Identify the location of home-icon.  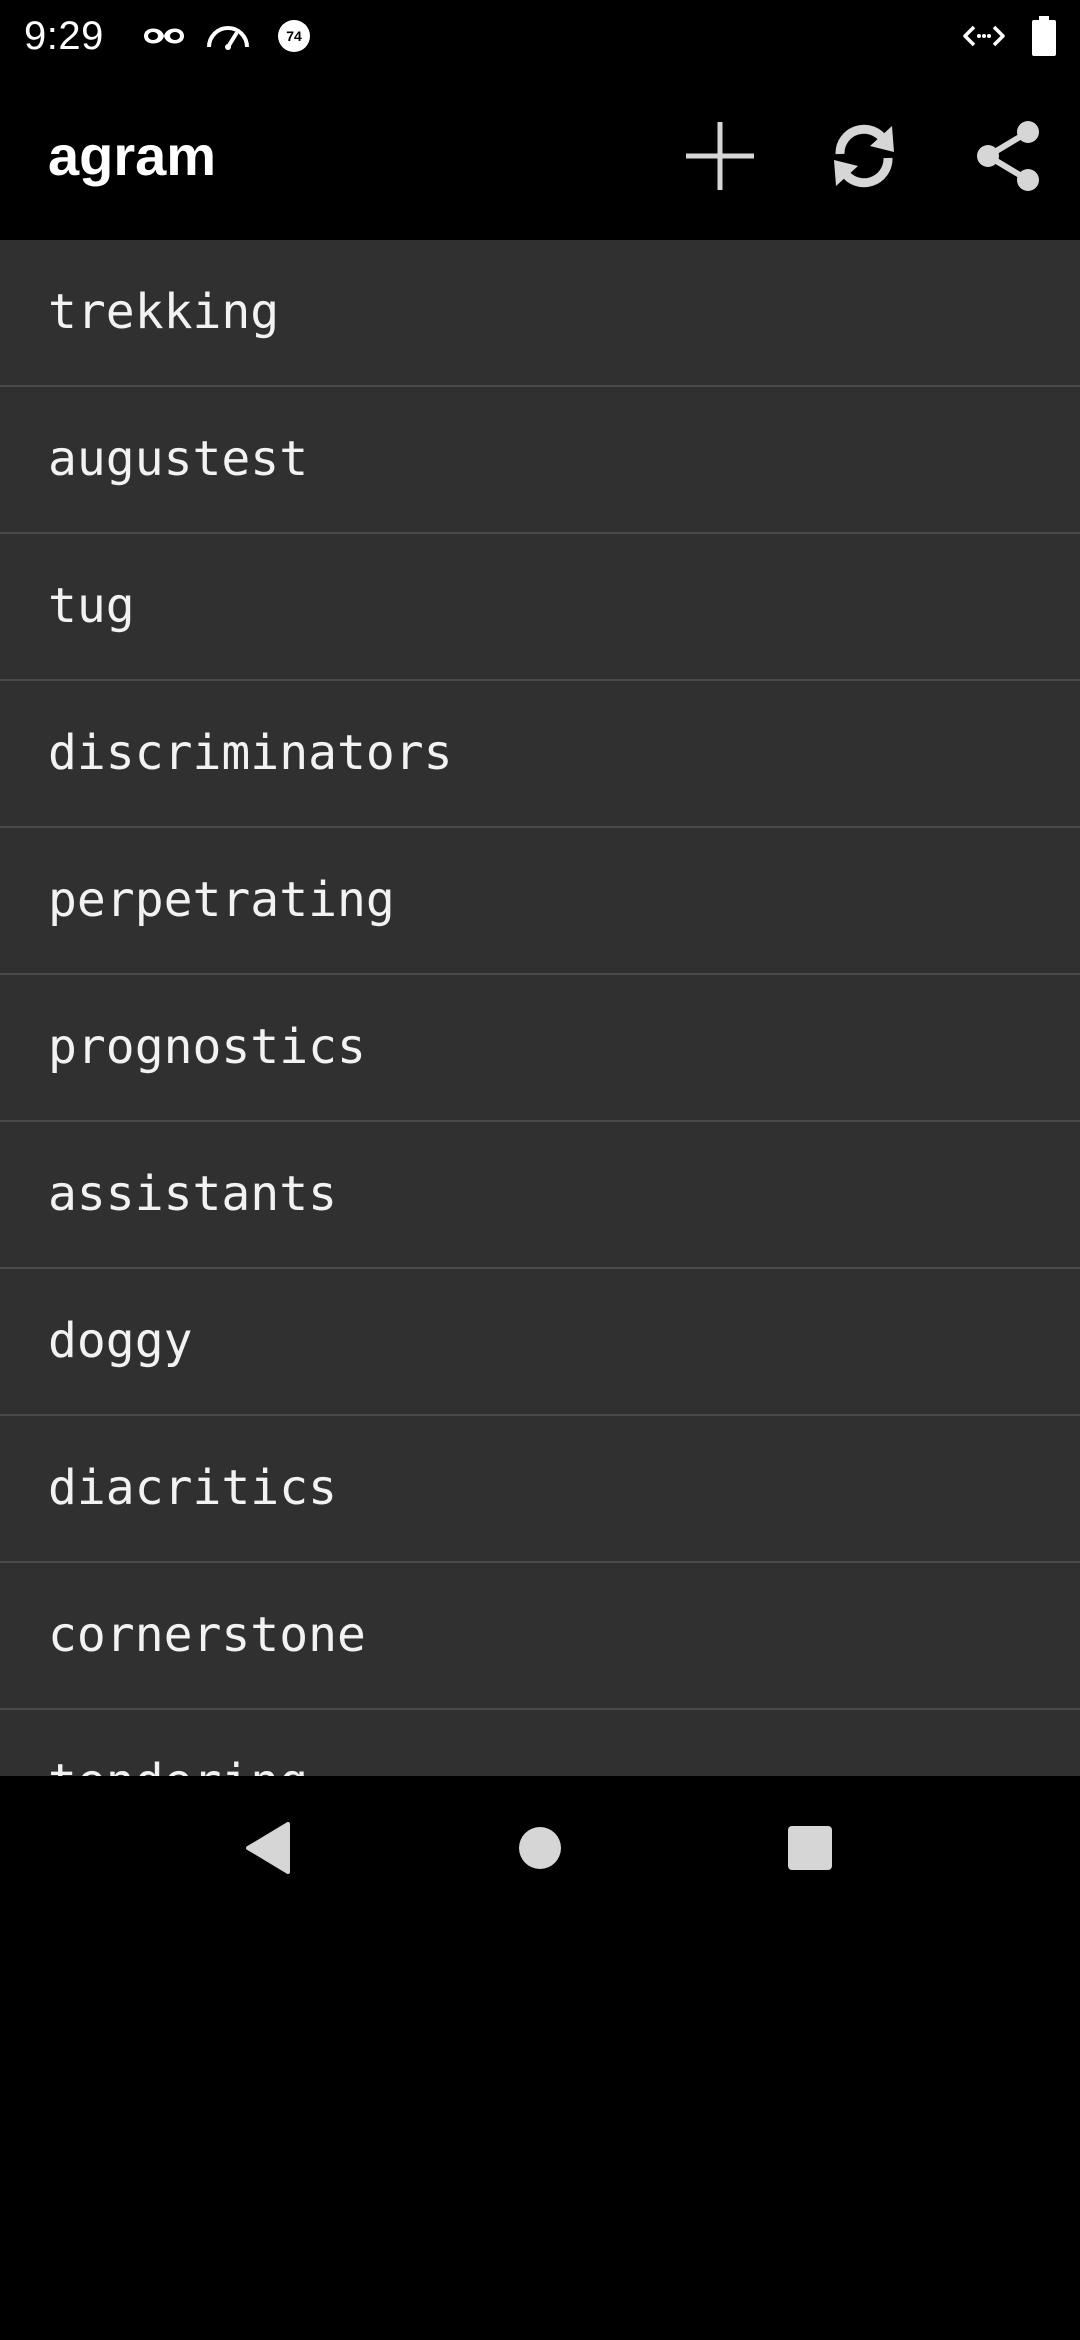
(540, 1848).